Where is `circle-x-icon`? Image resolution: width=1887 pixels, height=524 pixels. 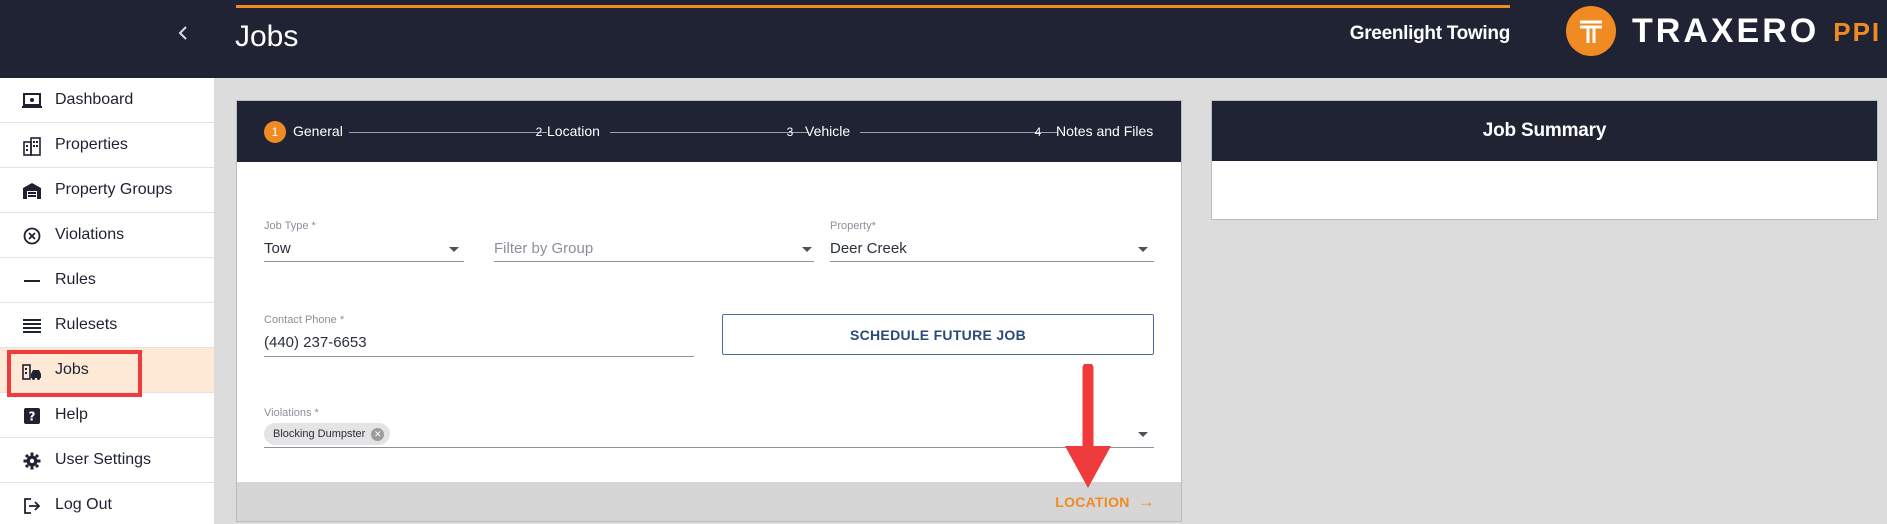
circle-x-icon is located at coordinates (32, 236).